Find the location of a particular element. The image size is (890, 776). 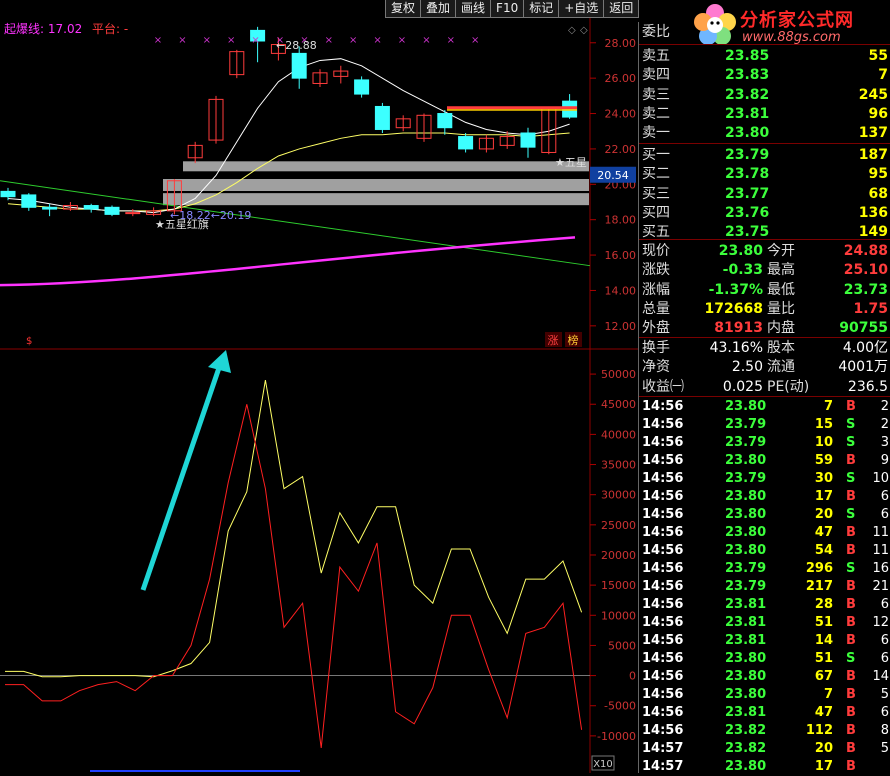

trade-row: 14:56 23.80 7 B 5 is located at coordinates (764, 695).